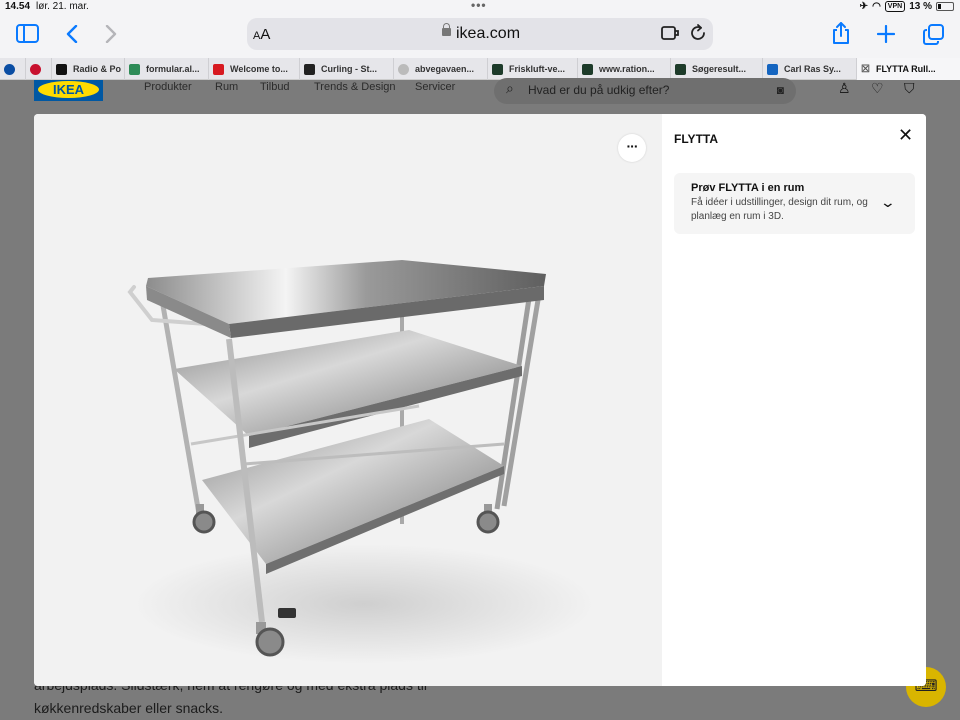  I want to click on search-placeholder: Hvad er du på udkig efter?, so click(599, 90).